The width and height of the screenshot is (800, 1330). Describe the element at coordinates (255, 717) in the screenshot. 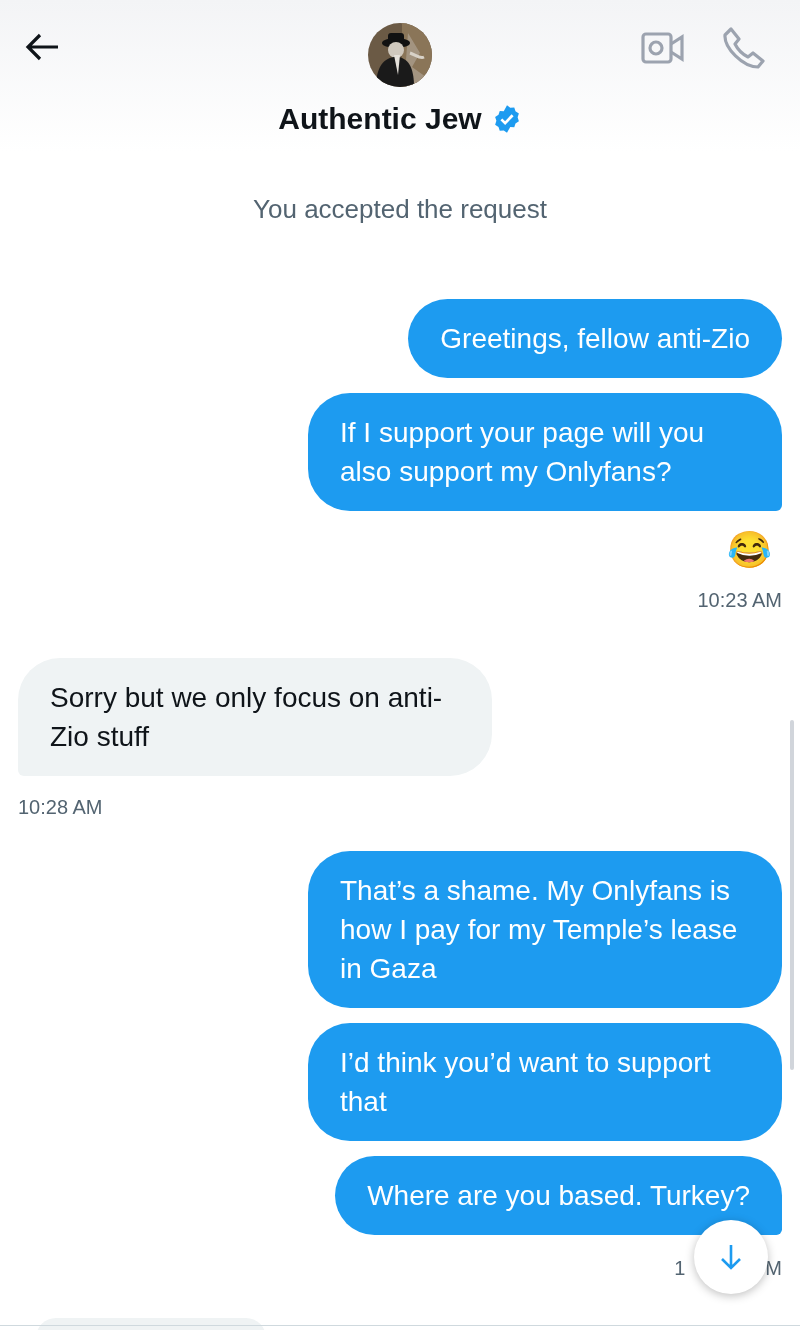

I see `message-bubble: Sorry but we only focus on anti-Zio stuff` at that location.